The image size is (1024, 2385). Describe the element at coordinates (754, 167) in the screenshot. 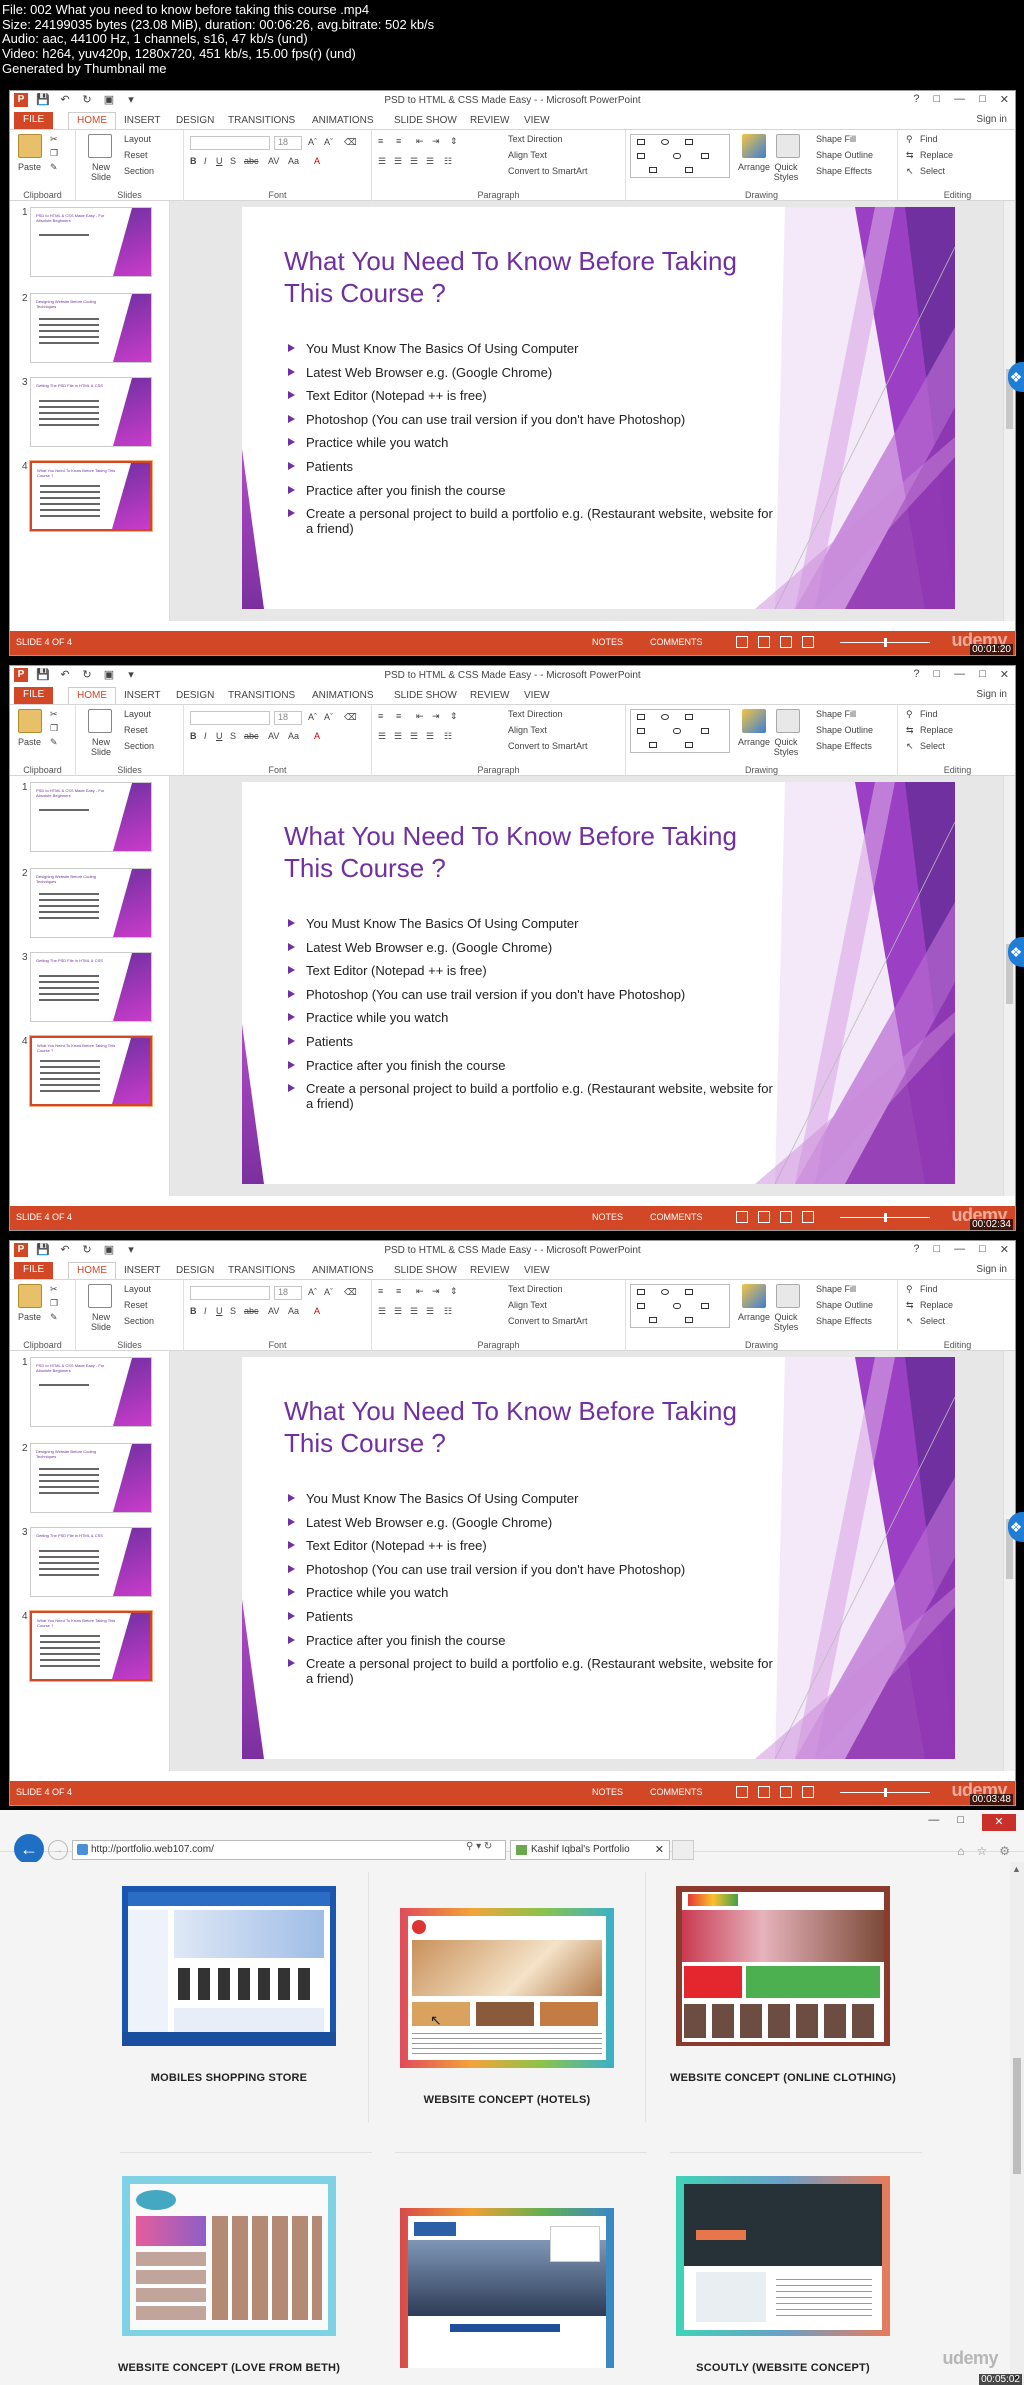

I see `arrange-button: Arrange` at that location.